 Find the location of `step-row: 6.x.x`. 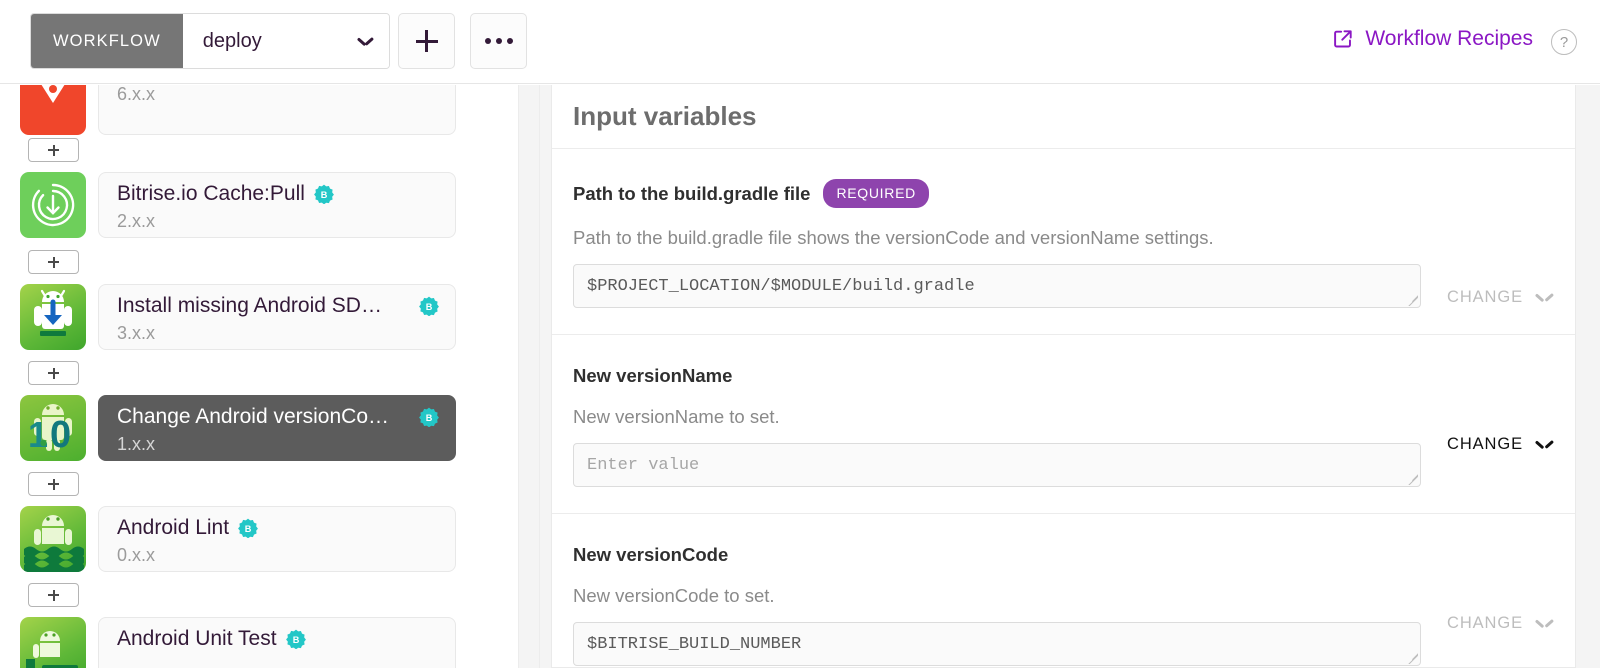

step-row: 6.x.x is located at coordinates (238, 110).